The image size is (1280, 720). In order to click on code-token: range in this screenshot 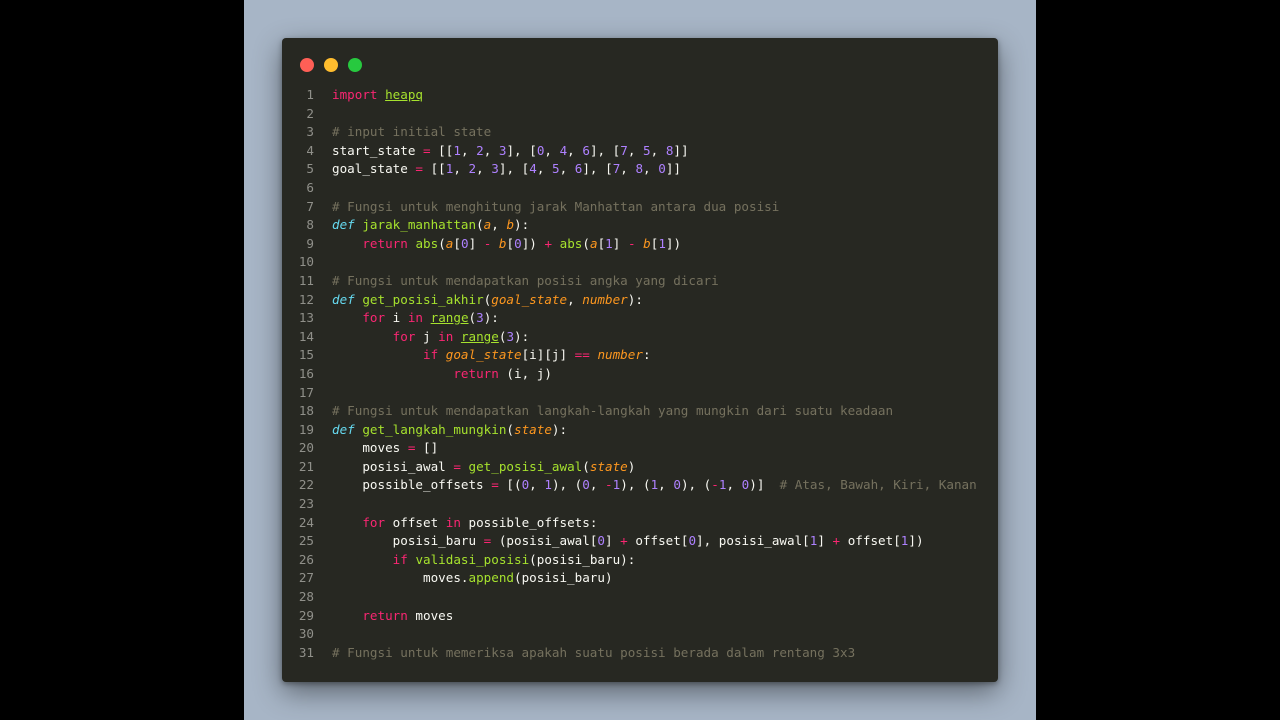, I will do `click(449, 318)`.